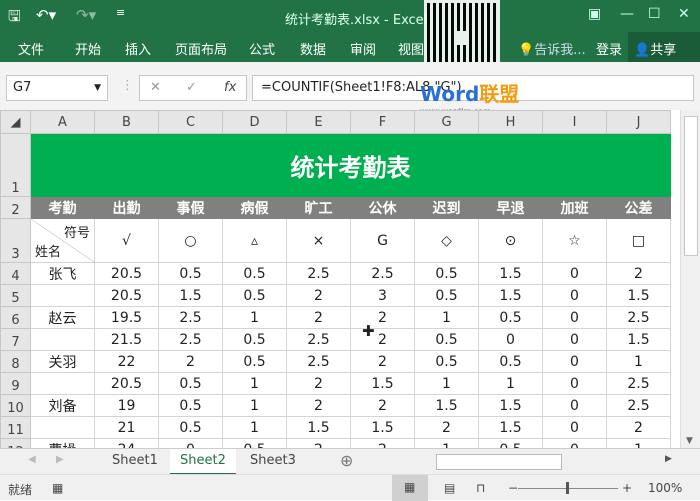  What do you see at coordinates (363, 48) in the screenshot?
I see `tab-review: 审阅` at bounding box center [363, 48].